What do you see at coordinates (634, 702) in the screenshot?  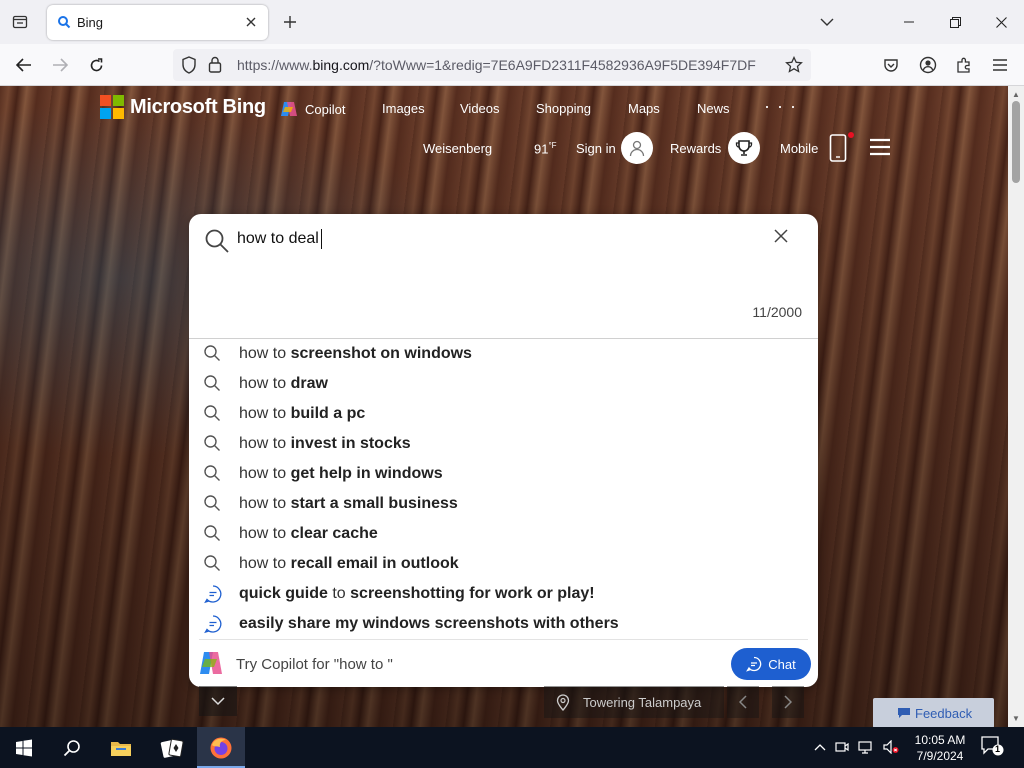 I see `image-caption: Towering Talampaya` at bounding box center [634, 702].